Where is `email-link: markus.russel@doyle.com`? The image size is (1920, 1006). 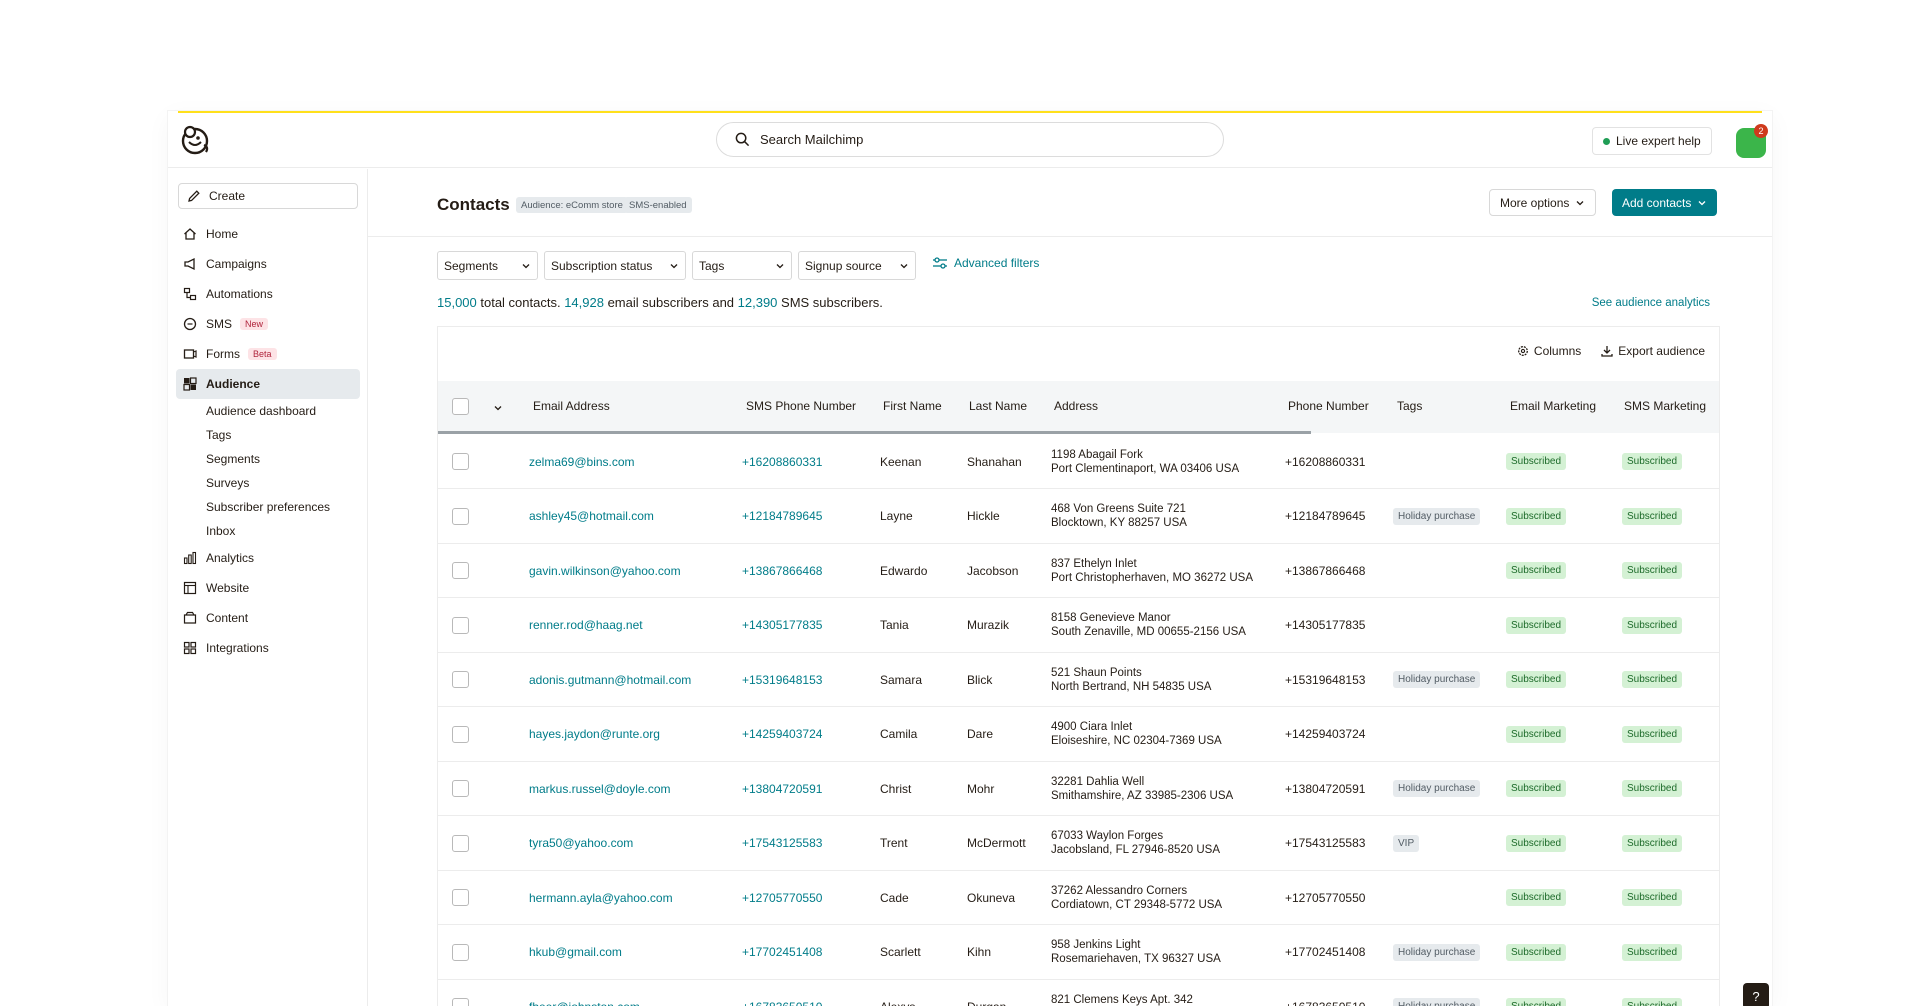
email-link: markus.russel@doyle.com is located at coordinates (600, 788).